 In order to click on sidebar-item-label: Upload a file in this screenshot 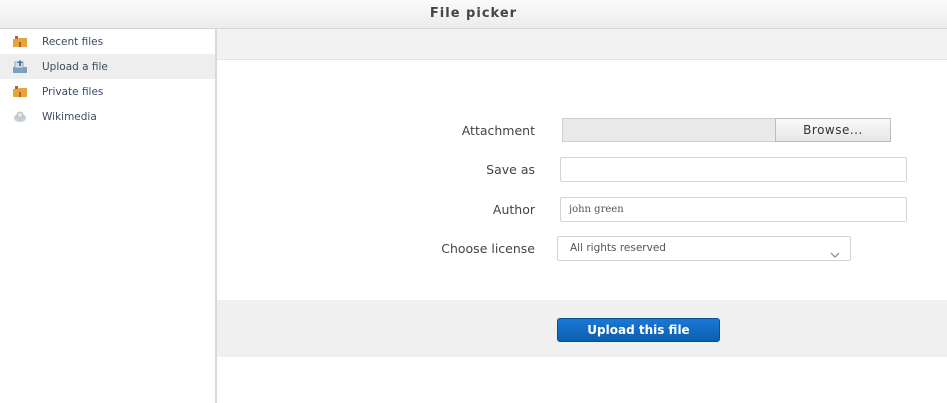, I will do `click(75, 66)`.